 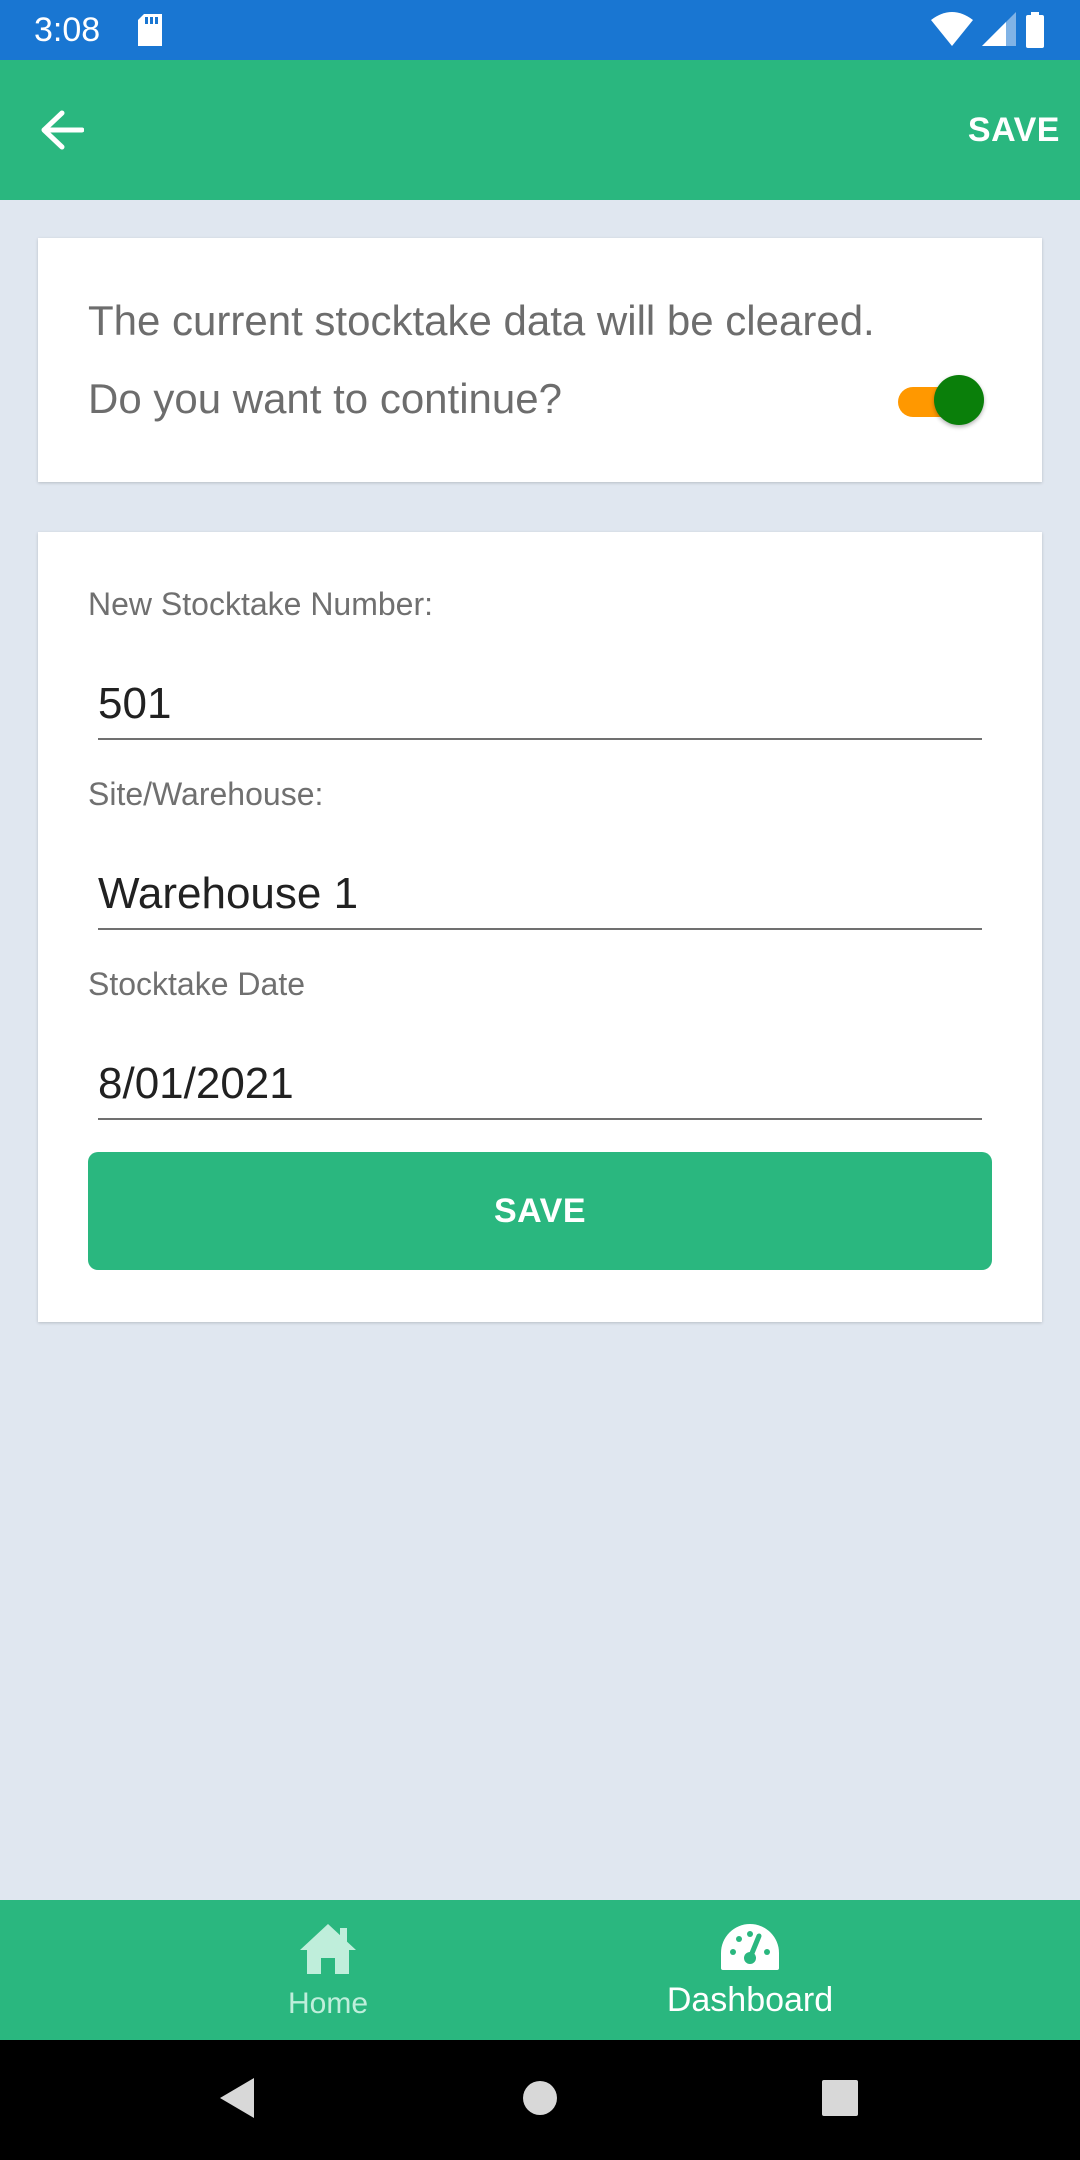 I want to click on toggle-thumb, so click(x=959, y=400).